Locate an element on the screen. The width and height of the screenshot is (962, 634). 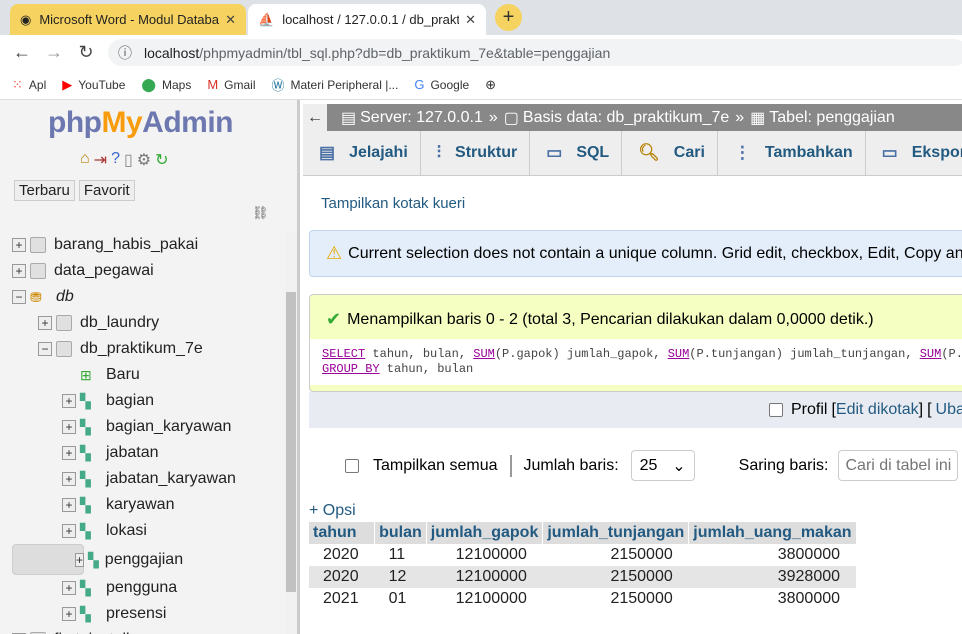
help-icon: ? is located at coordinates (115, 160).